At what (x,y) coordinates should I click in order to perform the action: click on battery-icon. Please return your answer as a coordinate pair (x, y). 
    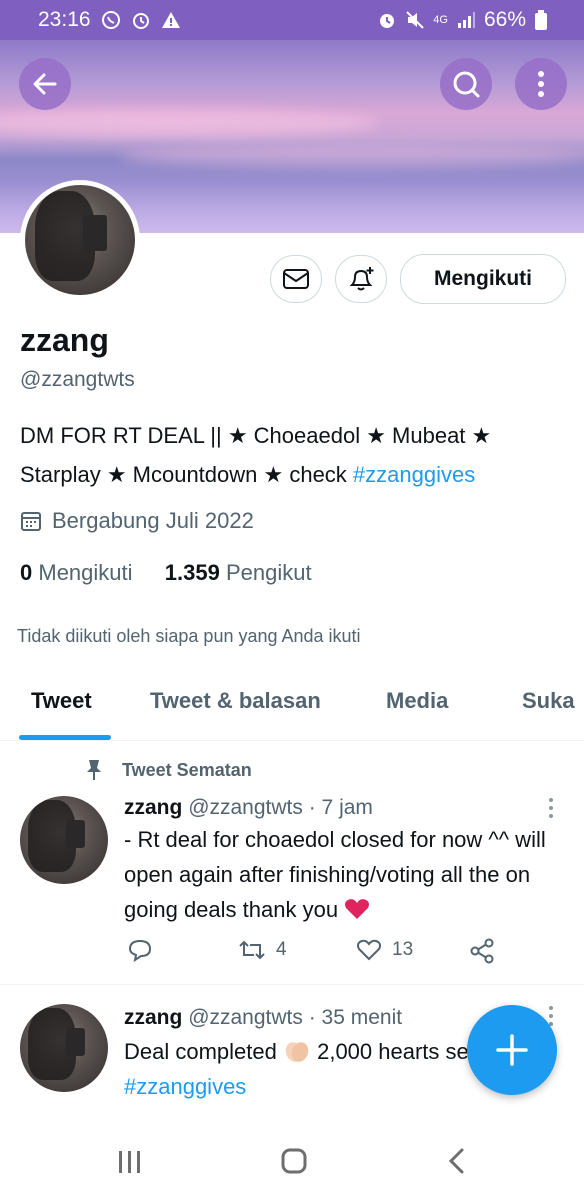
    Looking at the image, I should click on (541, 20).